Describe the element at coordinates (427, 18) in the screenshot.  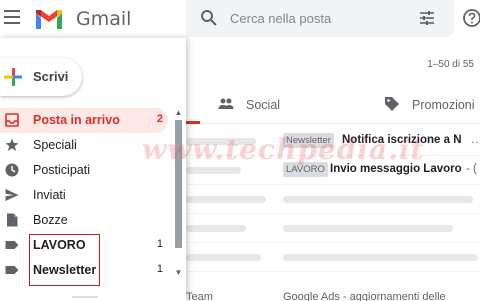
I see `search-options-icon` at that location.